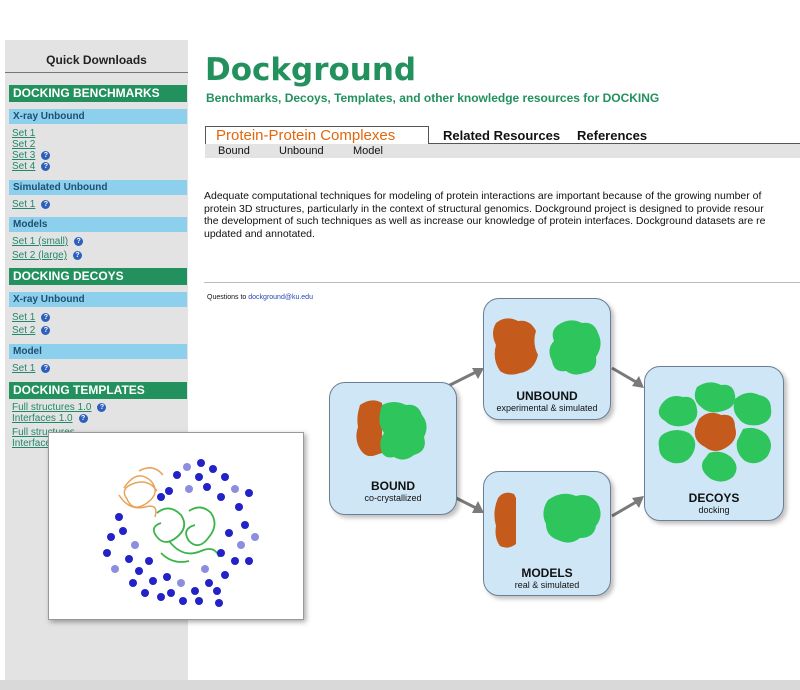  Describe the element at coordinates (400, 685) in the screenshot. I see `browser-bottom-bar` at that location.